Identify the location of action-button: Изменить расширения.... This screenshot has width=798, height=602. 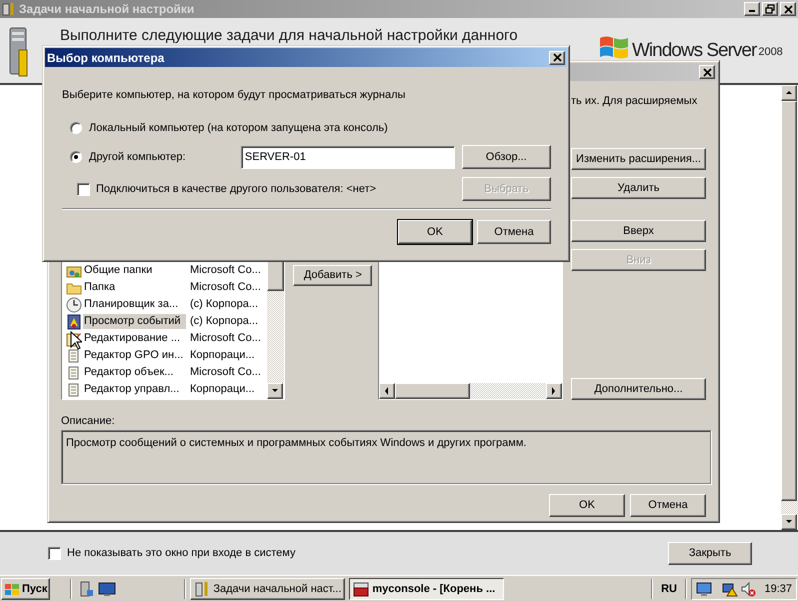
(638, 159).